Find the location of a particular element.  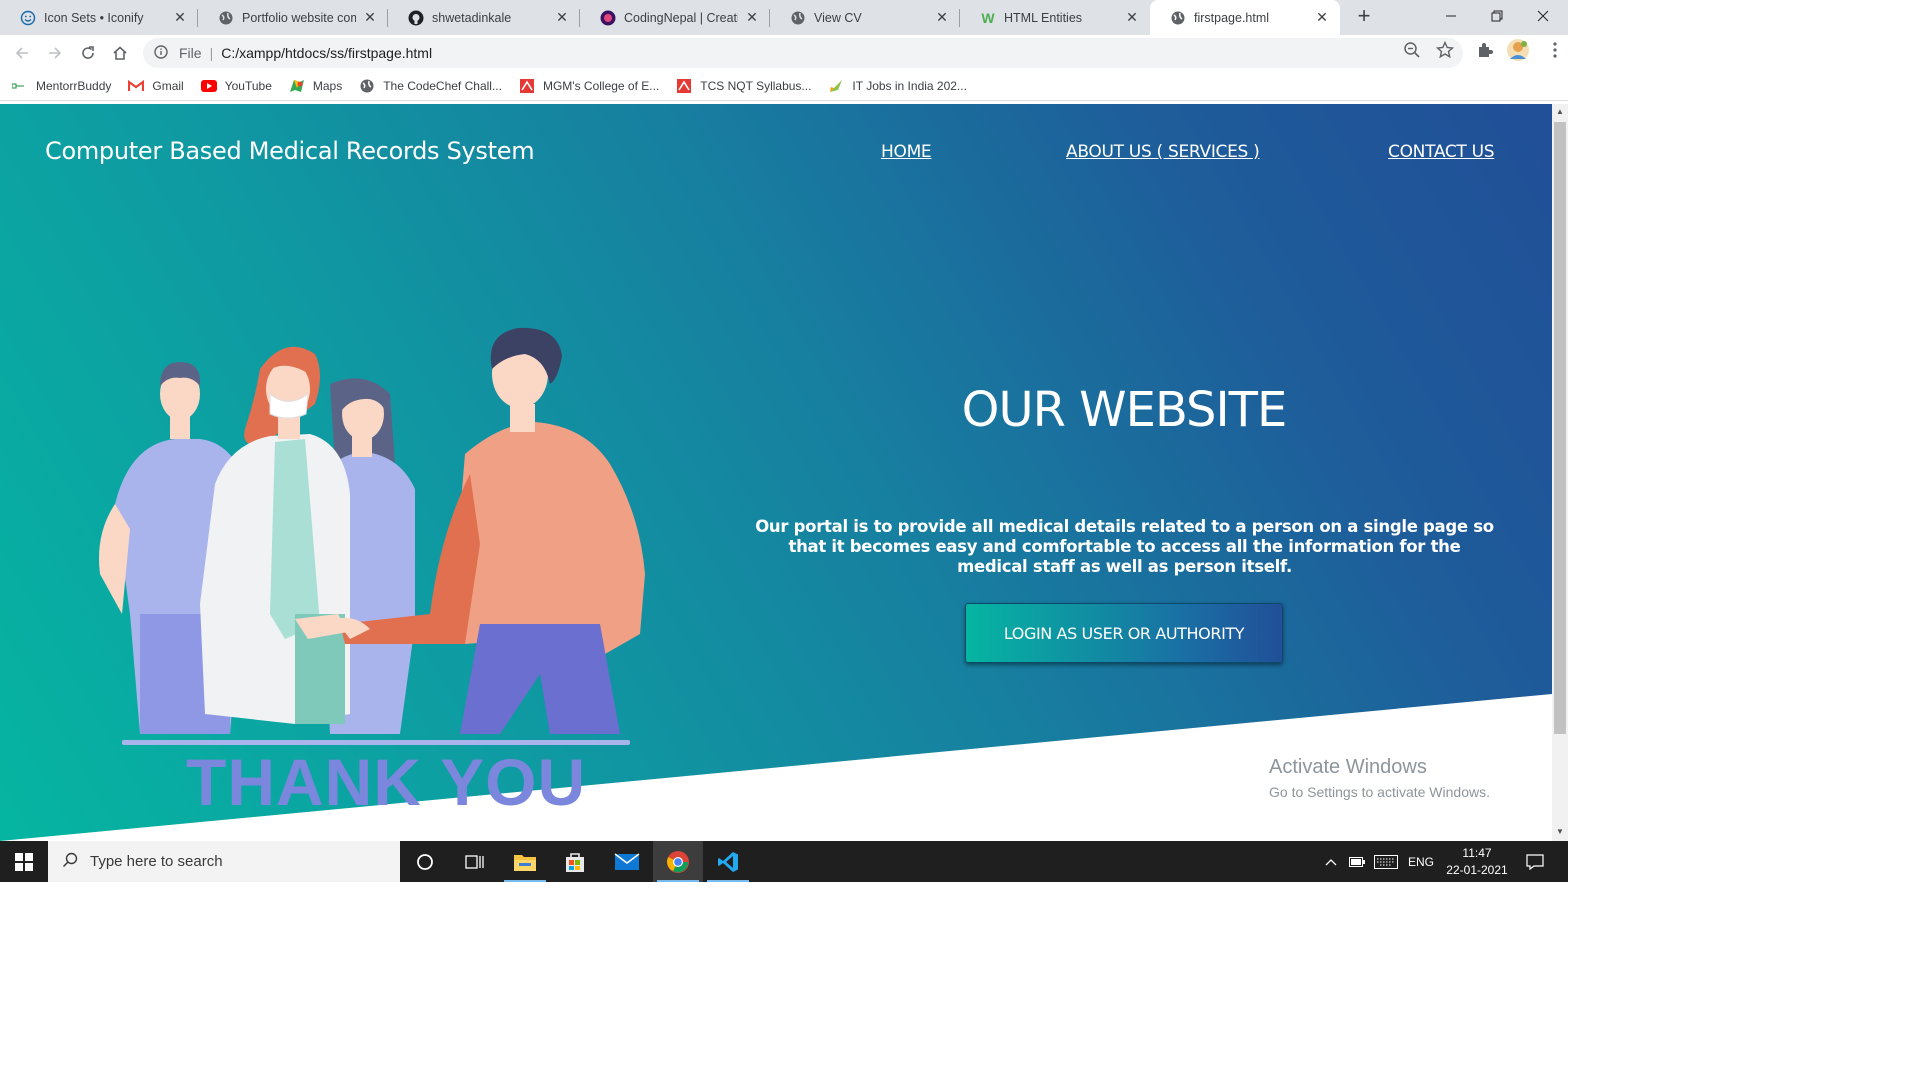

store-button is located at coordinates (575, 861).